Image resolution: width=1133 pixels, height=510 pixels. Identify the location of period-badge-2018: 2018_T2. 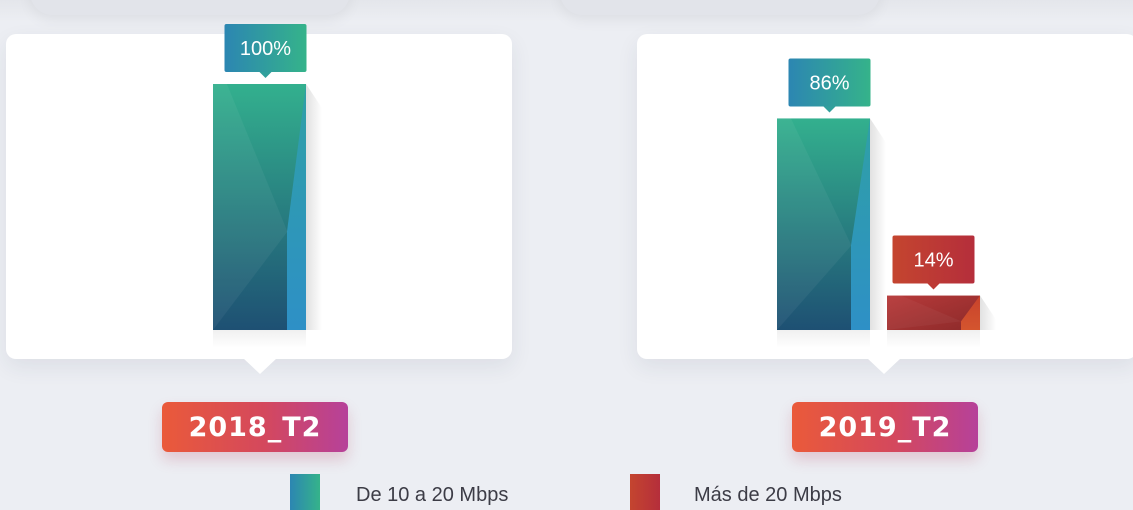
(255, 427).